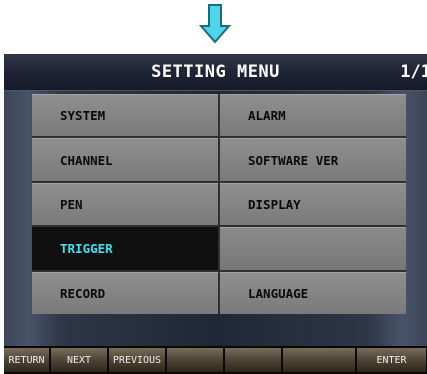  I want to click on softkey-bar: RETURN NEXT PREVIOUS ENTER, so click(215, 360).